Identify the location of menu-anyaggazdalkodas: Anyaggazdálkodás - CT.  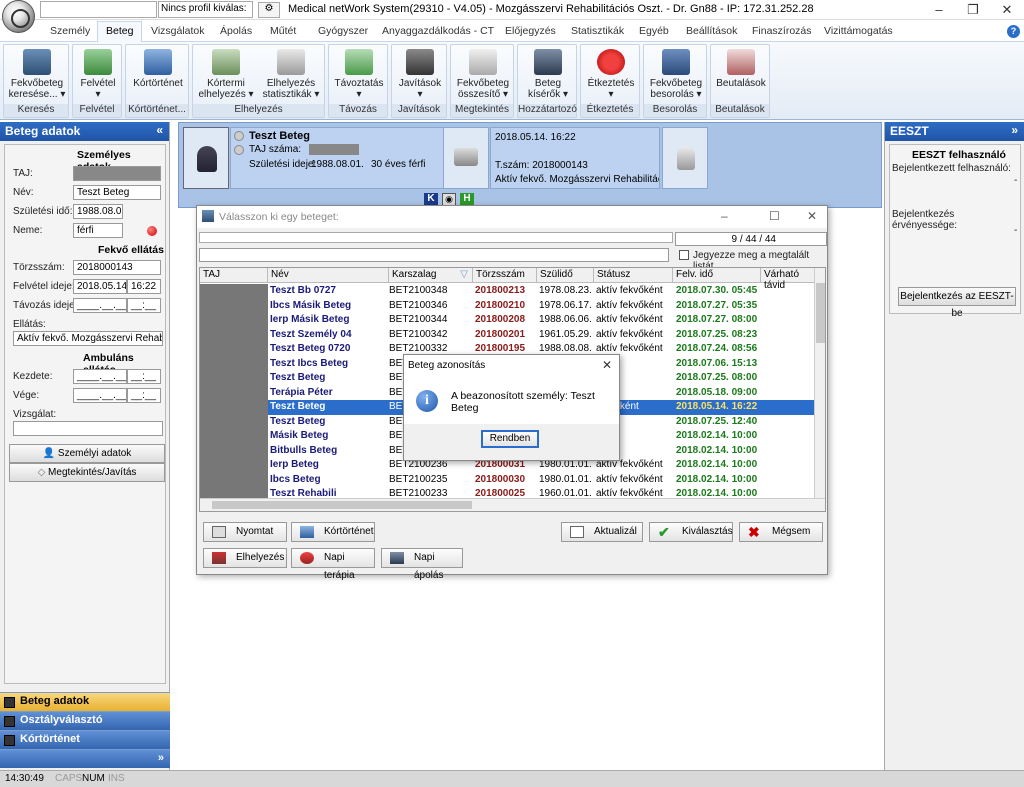
(438, 31).